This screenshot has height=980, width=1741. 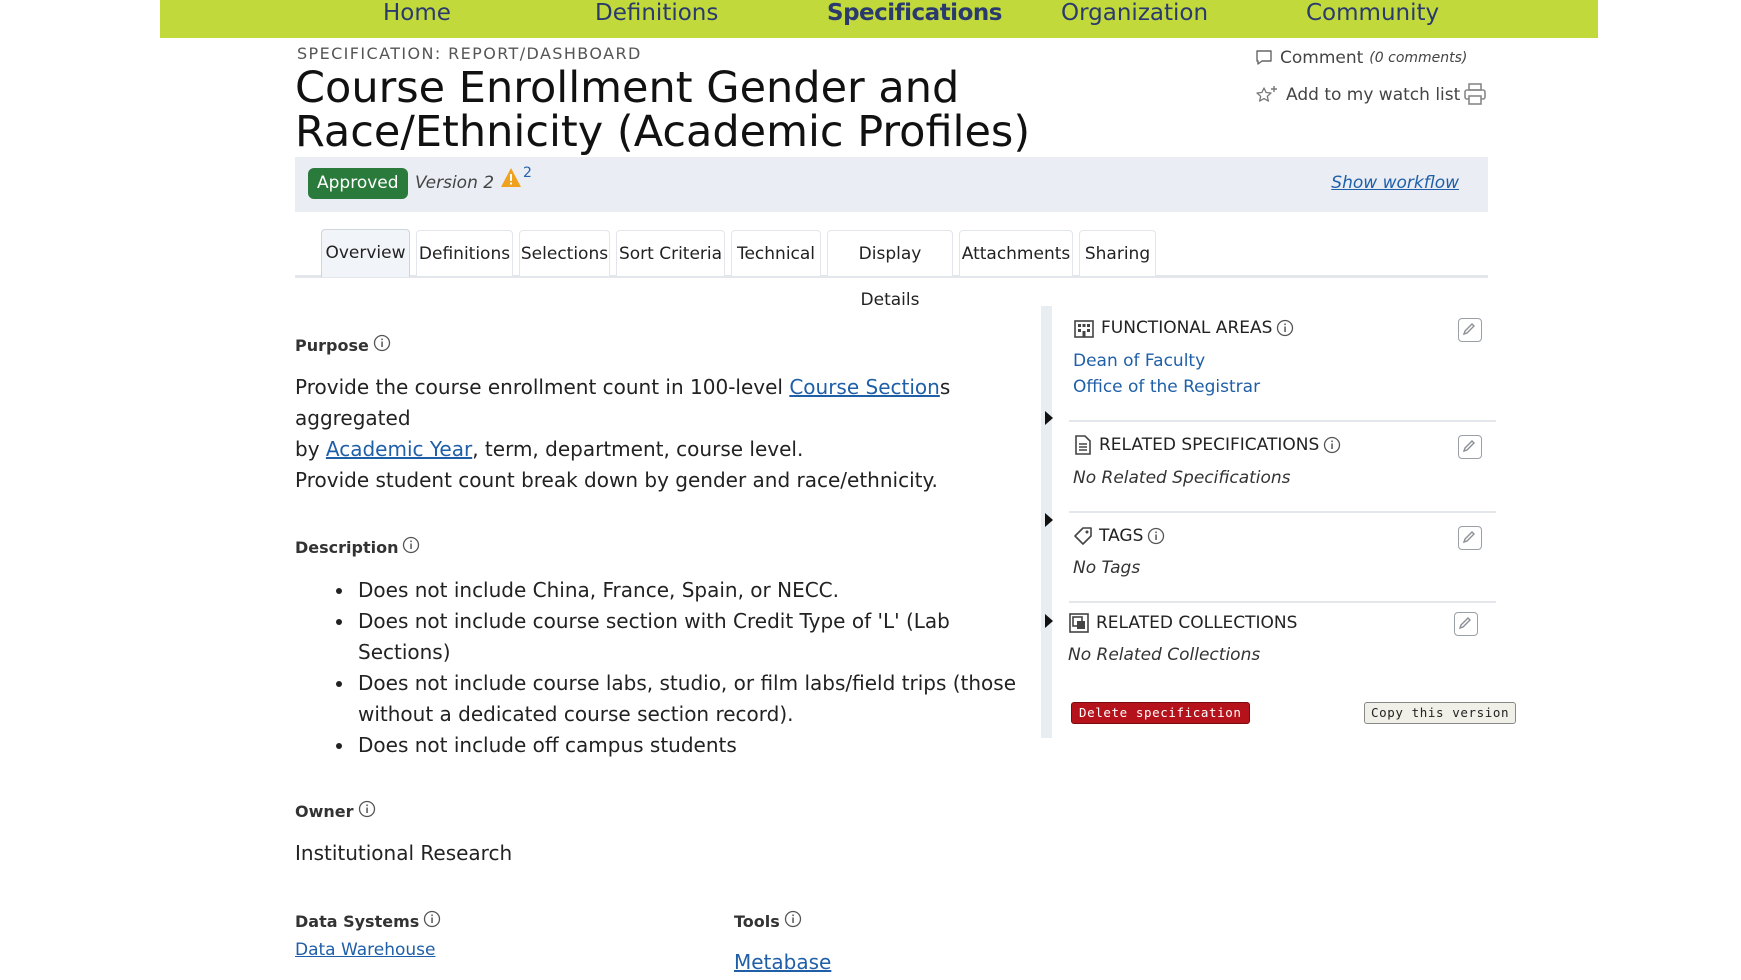 What do you see at coordinates (399, 449) in the screenshot?
I see `academic-year-link: Academic Year` at bounding box center [399, 449].